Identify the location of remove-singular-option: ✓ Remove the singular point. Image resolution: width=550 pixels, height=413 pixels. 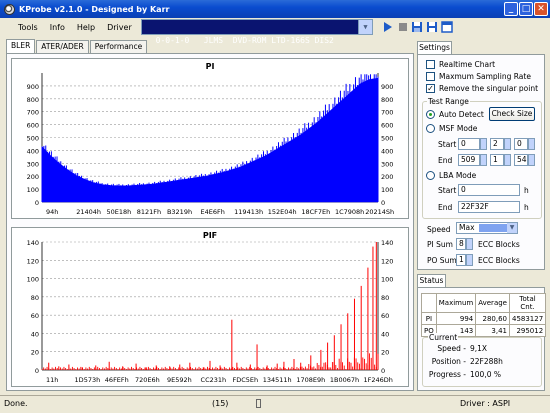
(482, 88).